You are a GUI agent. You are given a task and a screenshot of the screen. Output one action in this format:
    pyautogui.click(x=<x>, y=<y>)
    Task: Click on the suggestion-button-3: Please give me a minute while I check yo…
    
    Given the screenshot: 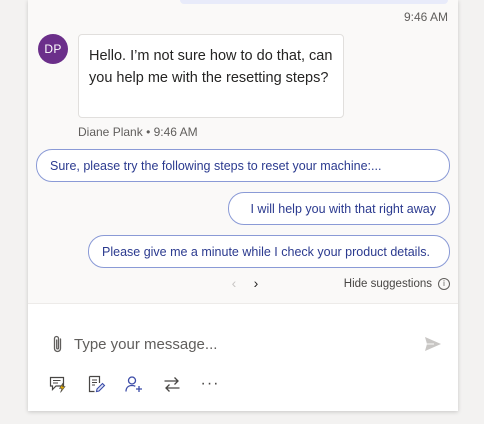 What is the action you would take?
    pyautogui.click(x=269, y=251)
    